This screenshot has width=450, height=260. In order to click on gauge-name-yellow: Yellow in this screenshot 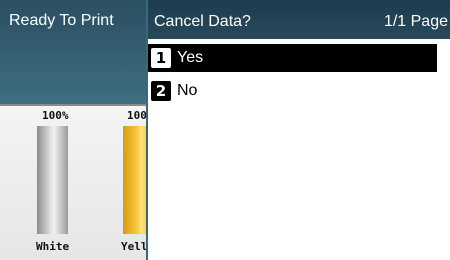, I will do `click(133, 246)`.